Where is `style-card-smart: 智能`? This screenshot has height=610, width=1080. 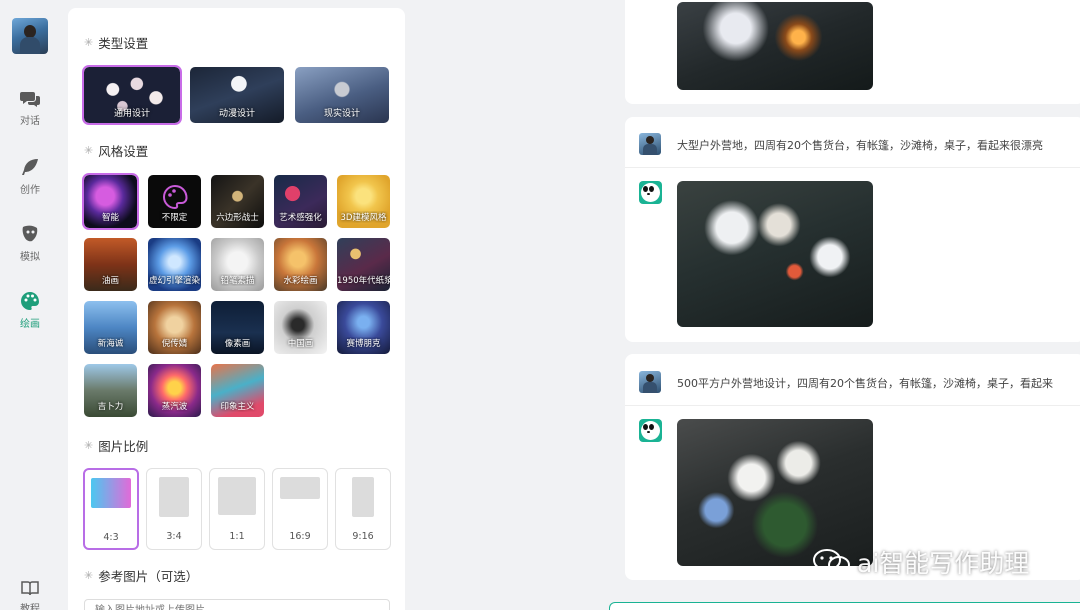 style-card-smart: 智能 is located at coordinates (110, 201).